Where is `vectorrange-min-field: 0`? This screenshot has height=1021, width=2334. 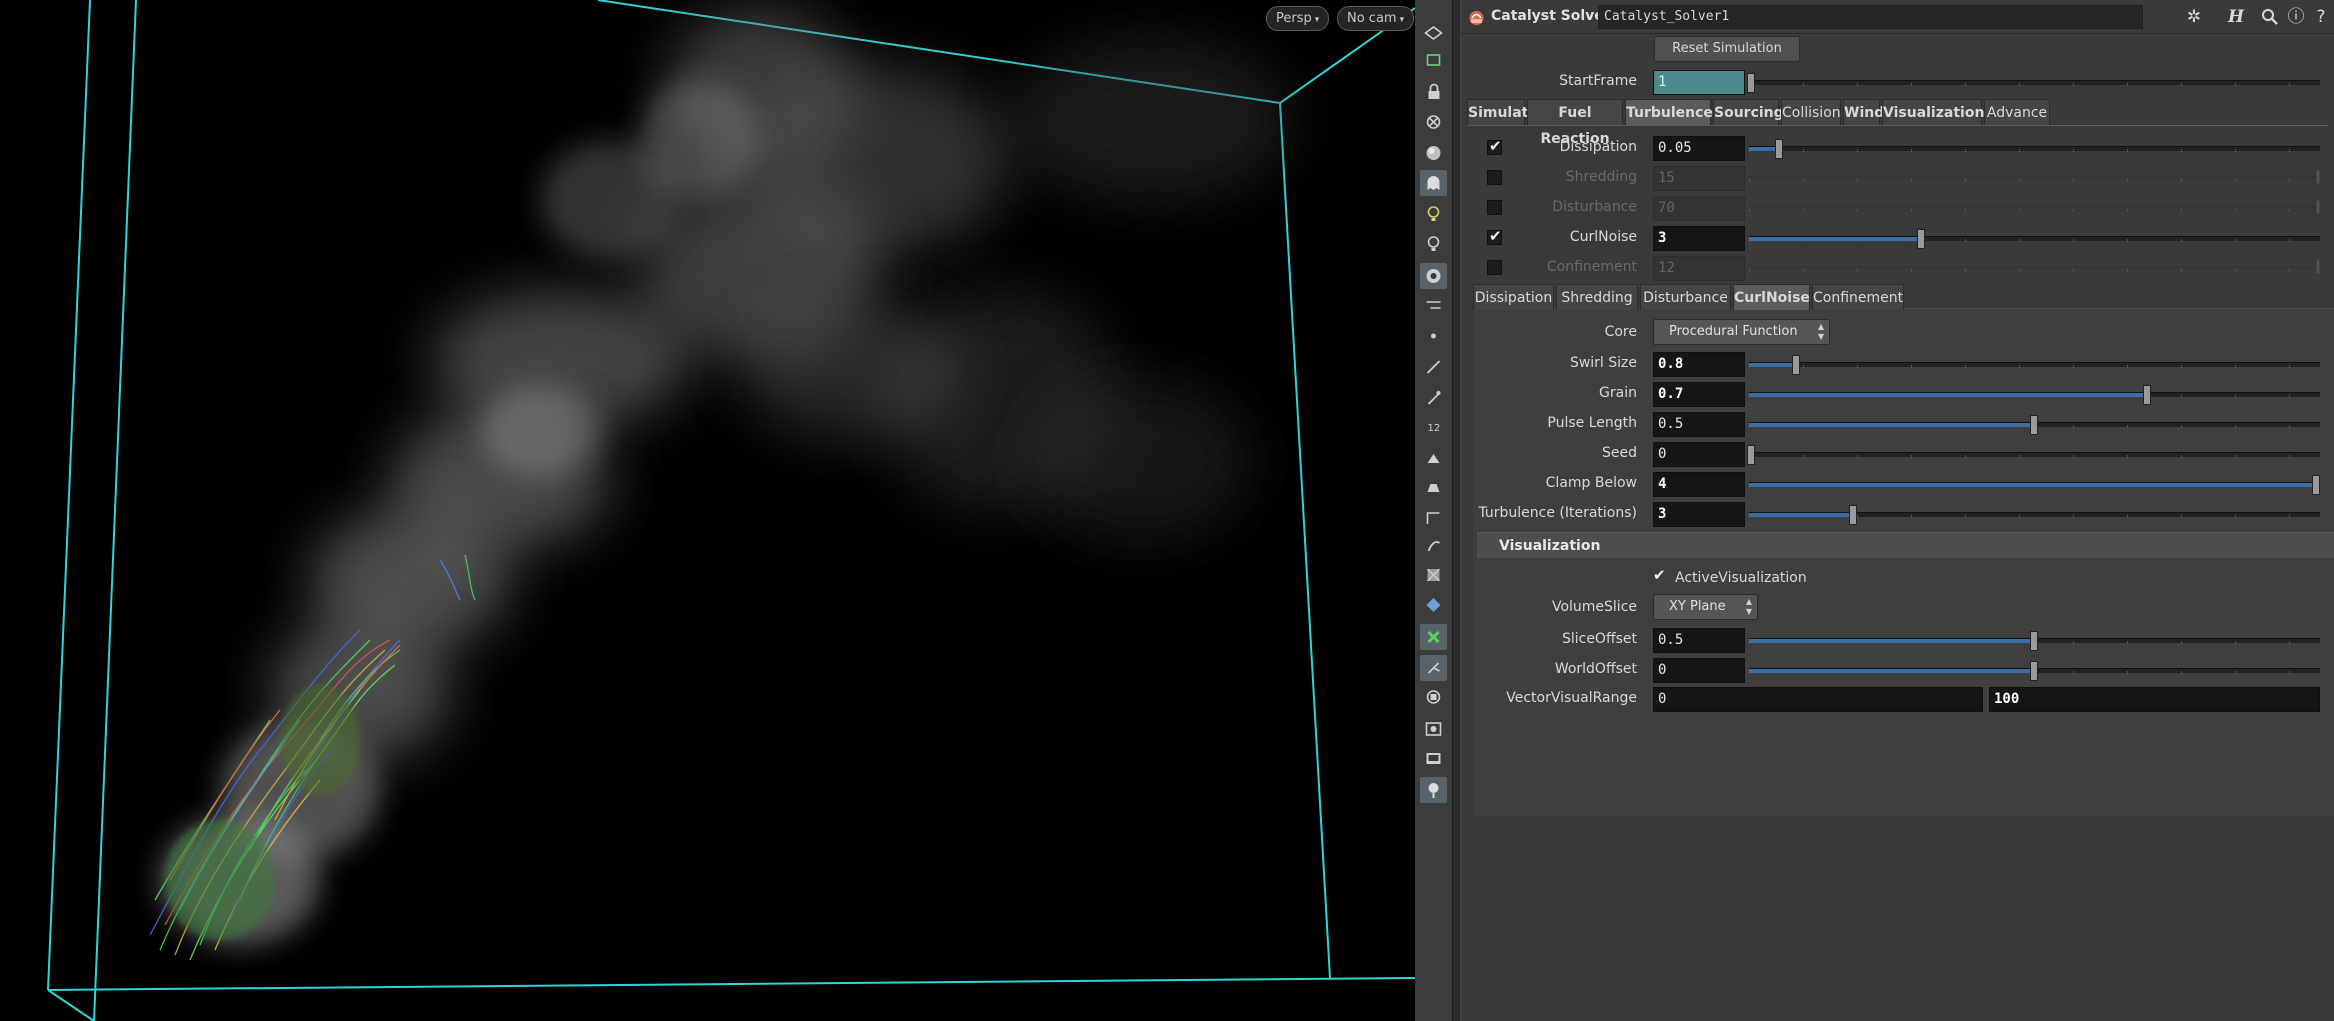
vectorrange-min-field: 0 is located at coordinates (1818, 699).